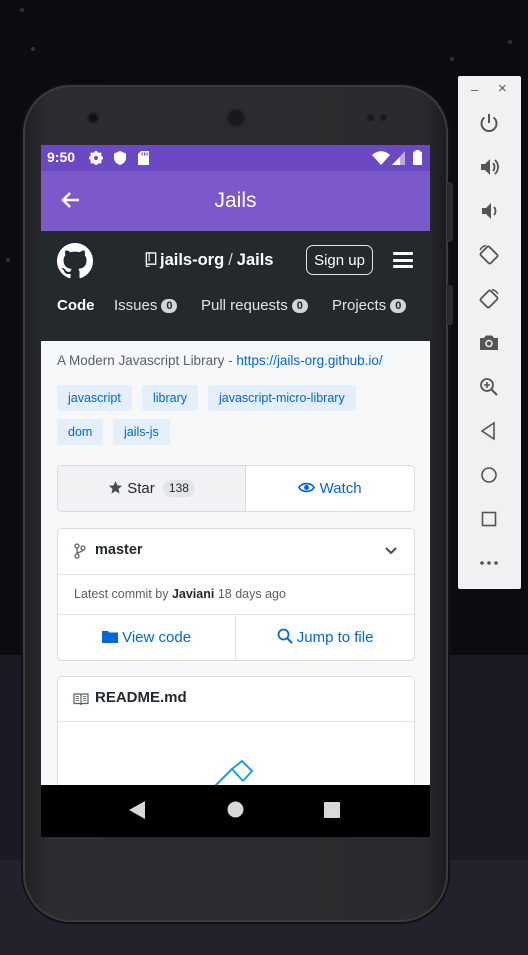 Image resolution: width=528 pixels, height=955 pixels. I want to click on folder-icon, so click(109, 637).